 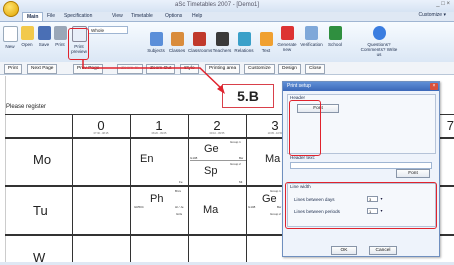 I want to click on lesson-subject: Sp, so click(x=210, y=171).